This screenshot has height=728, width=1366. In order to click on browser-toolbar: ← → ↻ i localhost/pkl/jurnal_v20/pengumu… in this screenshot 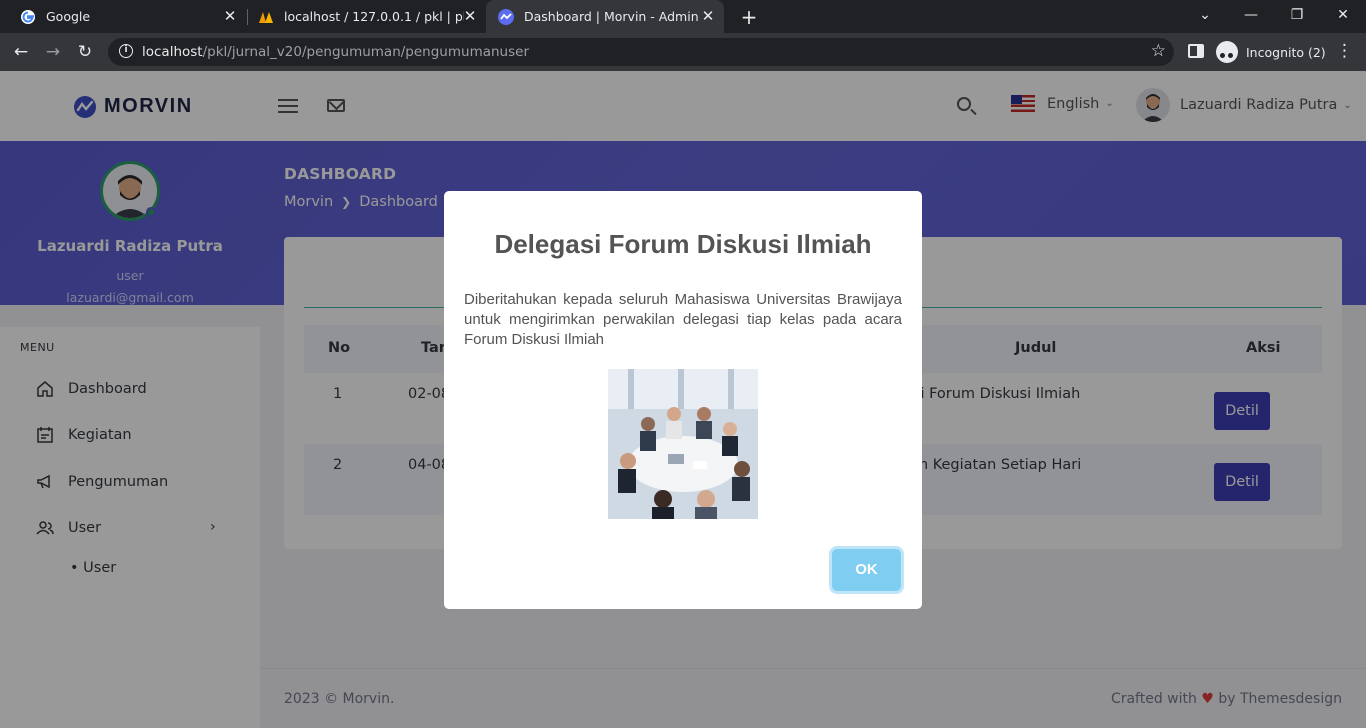, I will do `click(683, 52)`.